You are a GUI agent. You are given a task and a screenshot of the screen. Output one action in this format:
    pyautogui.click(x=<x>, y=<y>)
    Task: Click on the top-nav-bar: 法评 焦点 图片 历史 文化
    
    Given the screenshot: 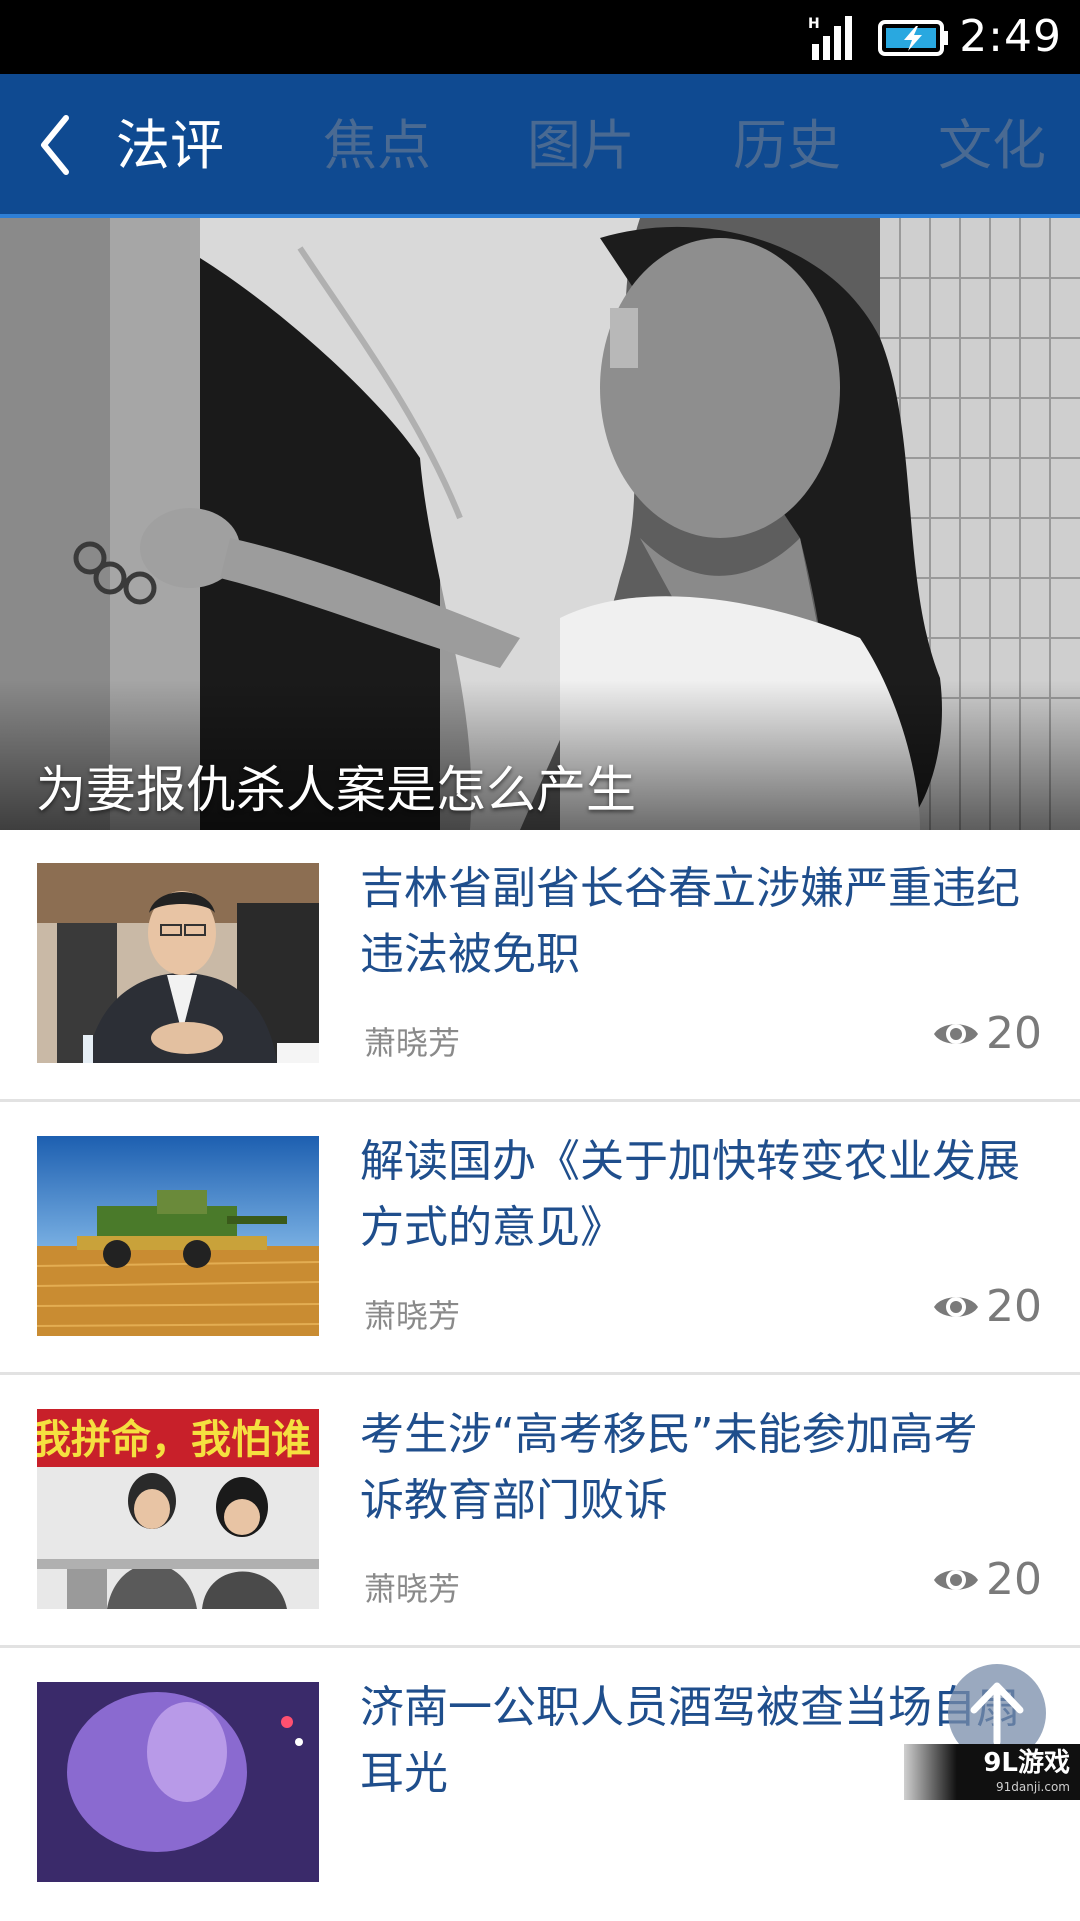 What is the action you would take?
    pyautogui.click(x=540, y=146)
    